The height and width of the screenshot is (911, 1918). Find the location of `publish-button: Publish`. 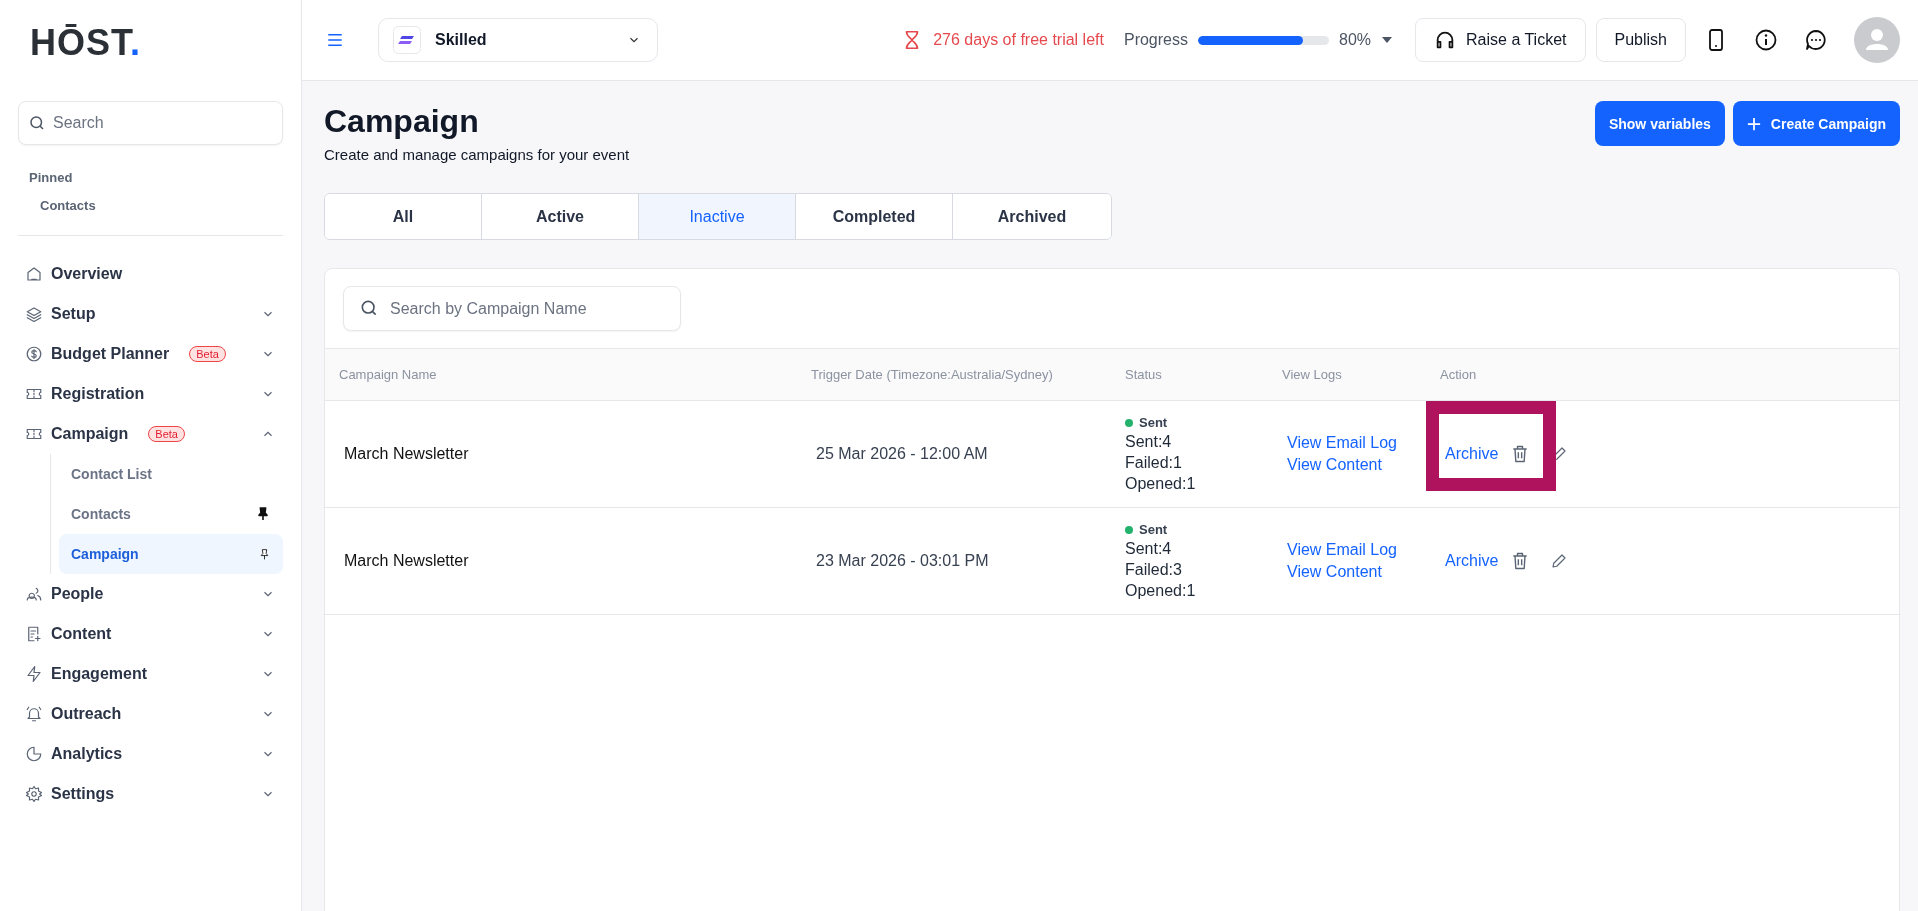

publish-button: Publish is located at coordinates (1640, 40).